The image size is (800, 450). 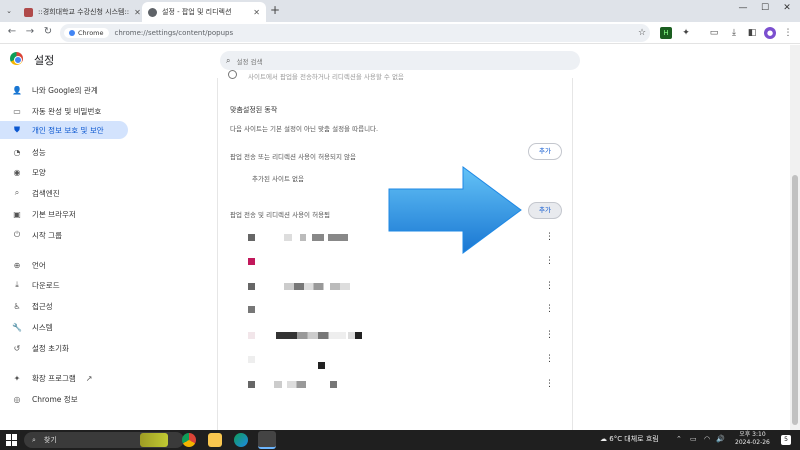 I want to click on reload-icon: ↻, so click(x=48, y=32).